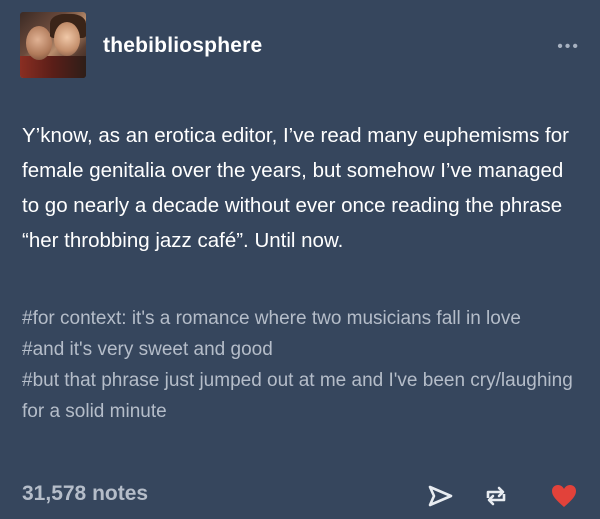 The image size is (600, 519). I want to click on reblog-icon, so click(496, 496).